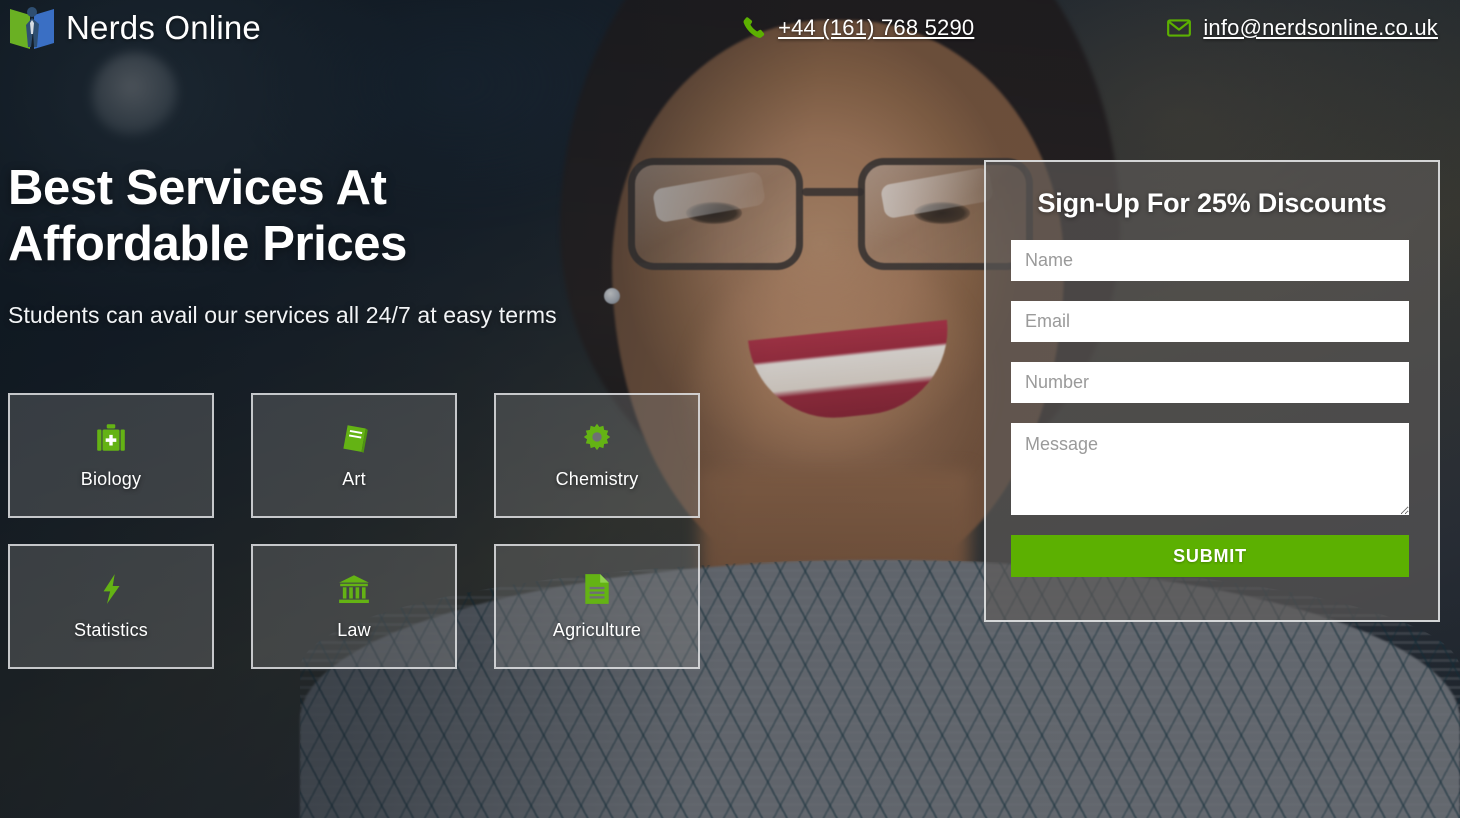 This screenshot has width=1460, height=818. I want to click on open-book-person-logo-icon, so click(32, 28).